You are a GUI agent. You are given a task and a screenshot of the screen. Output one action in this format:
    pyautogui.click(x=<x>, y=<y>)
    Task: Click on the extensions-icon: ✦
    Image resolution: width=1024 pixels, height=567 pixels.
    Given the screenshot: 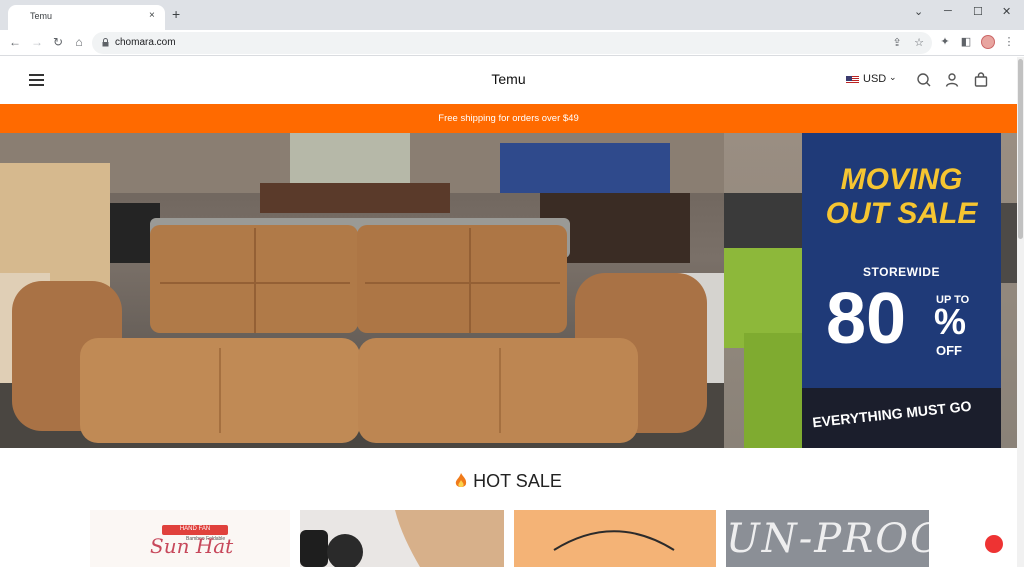 What is the action you would take?
    pyautogui.click(x=945, y=42)
    